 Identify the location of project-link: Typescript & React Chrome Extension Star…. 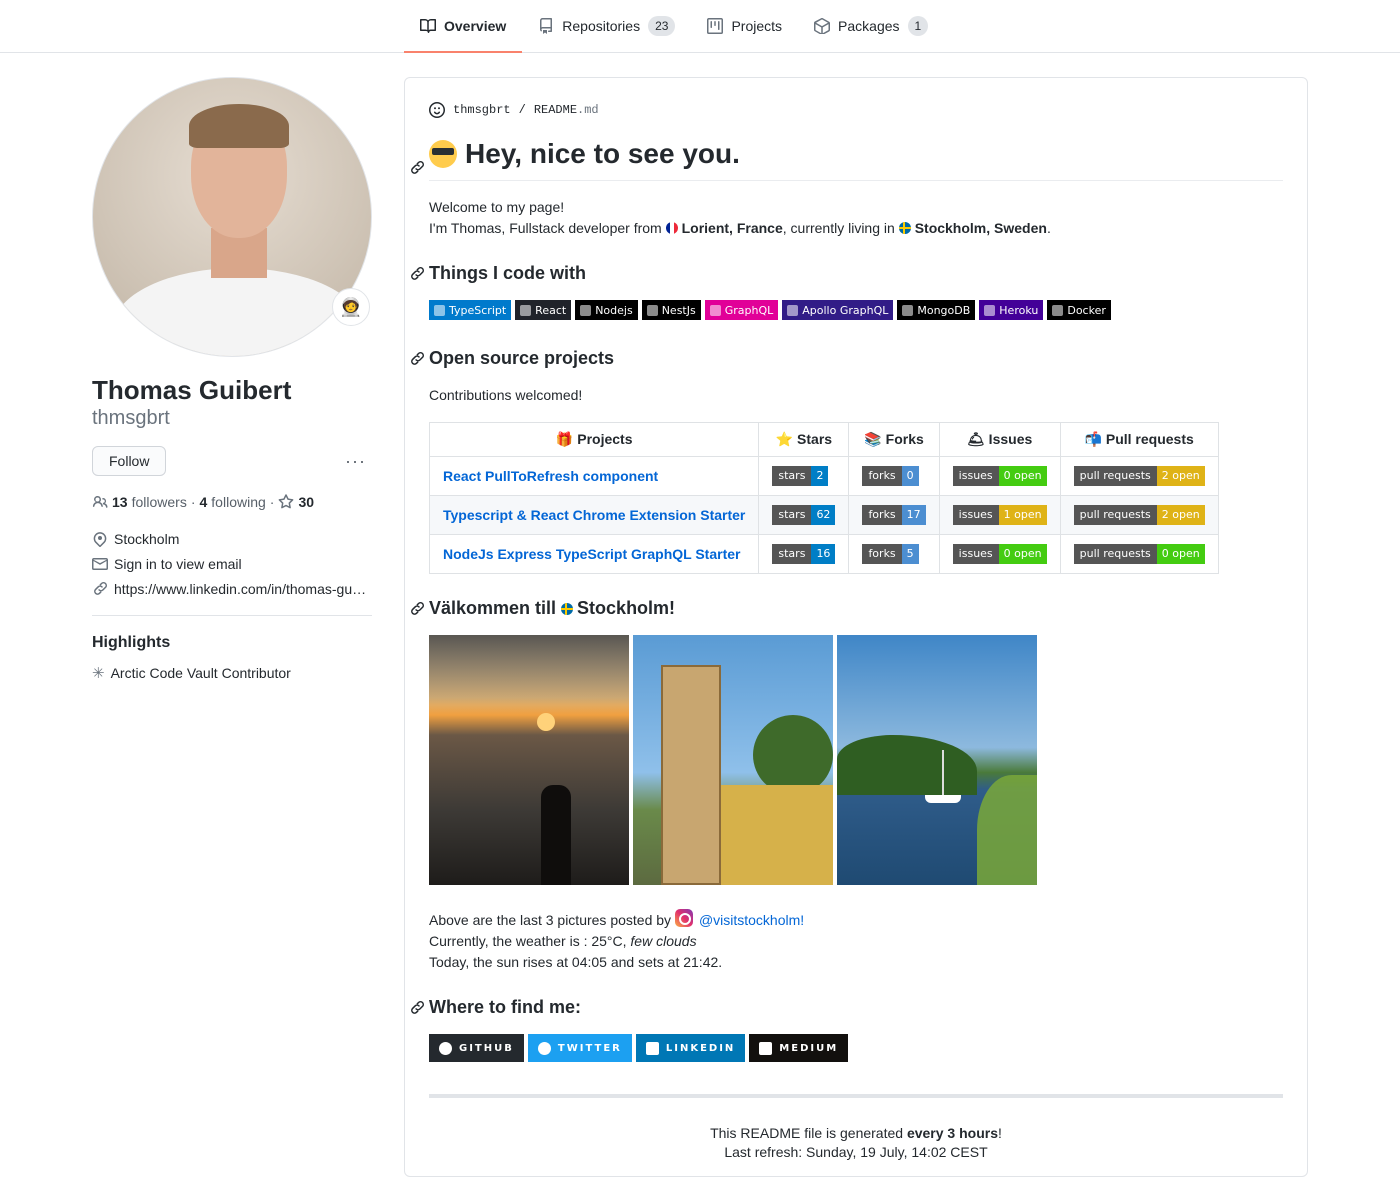
(594, 515).